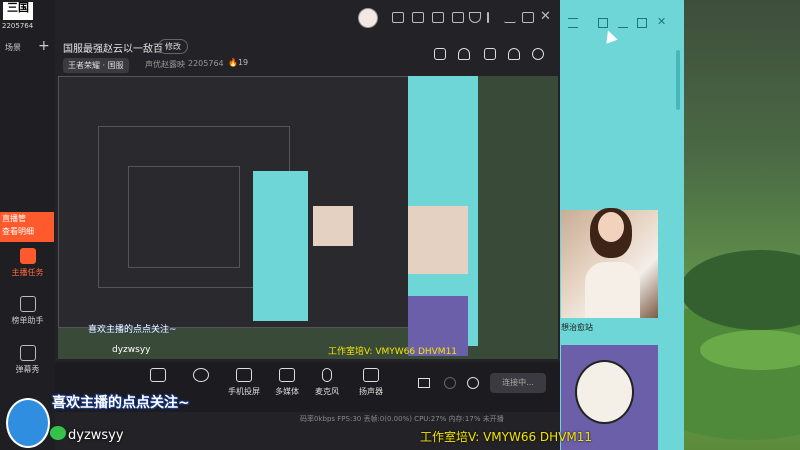 This screenshot has height=450, width=800. What do you see at coordinates (18, 26) in the screenshot?
I see `account-id: 2205764` at bounding box center [18, 26].